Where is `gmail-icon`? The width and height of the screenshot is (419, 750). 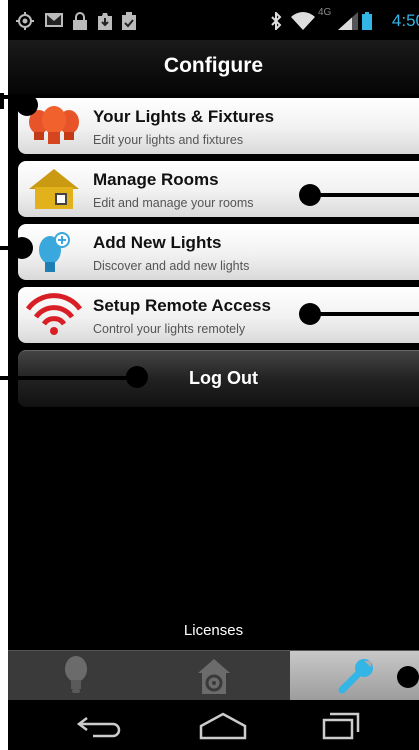
gmail-icon is located at coordinates (54, 20).